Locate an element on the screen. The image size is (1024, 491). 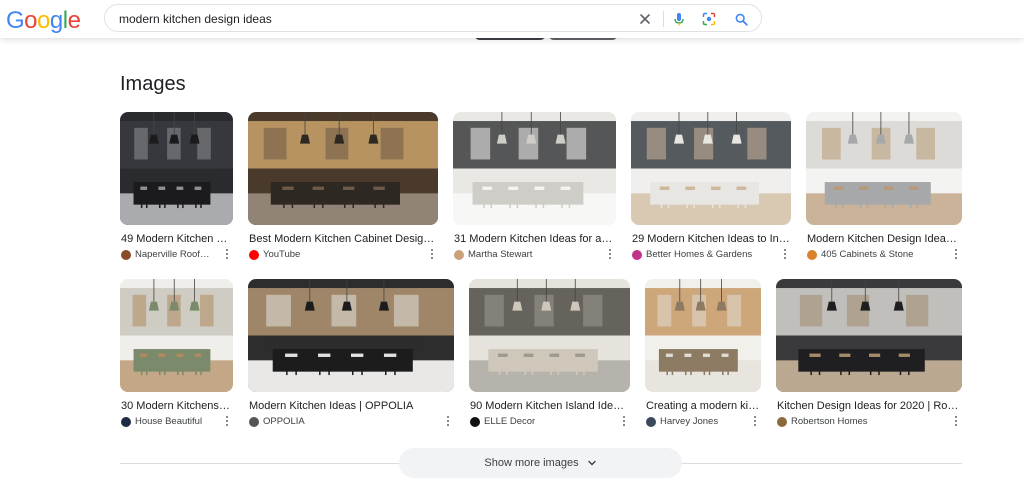
source-name: YouTube is located at coordinates (282, 254).